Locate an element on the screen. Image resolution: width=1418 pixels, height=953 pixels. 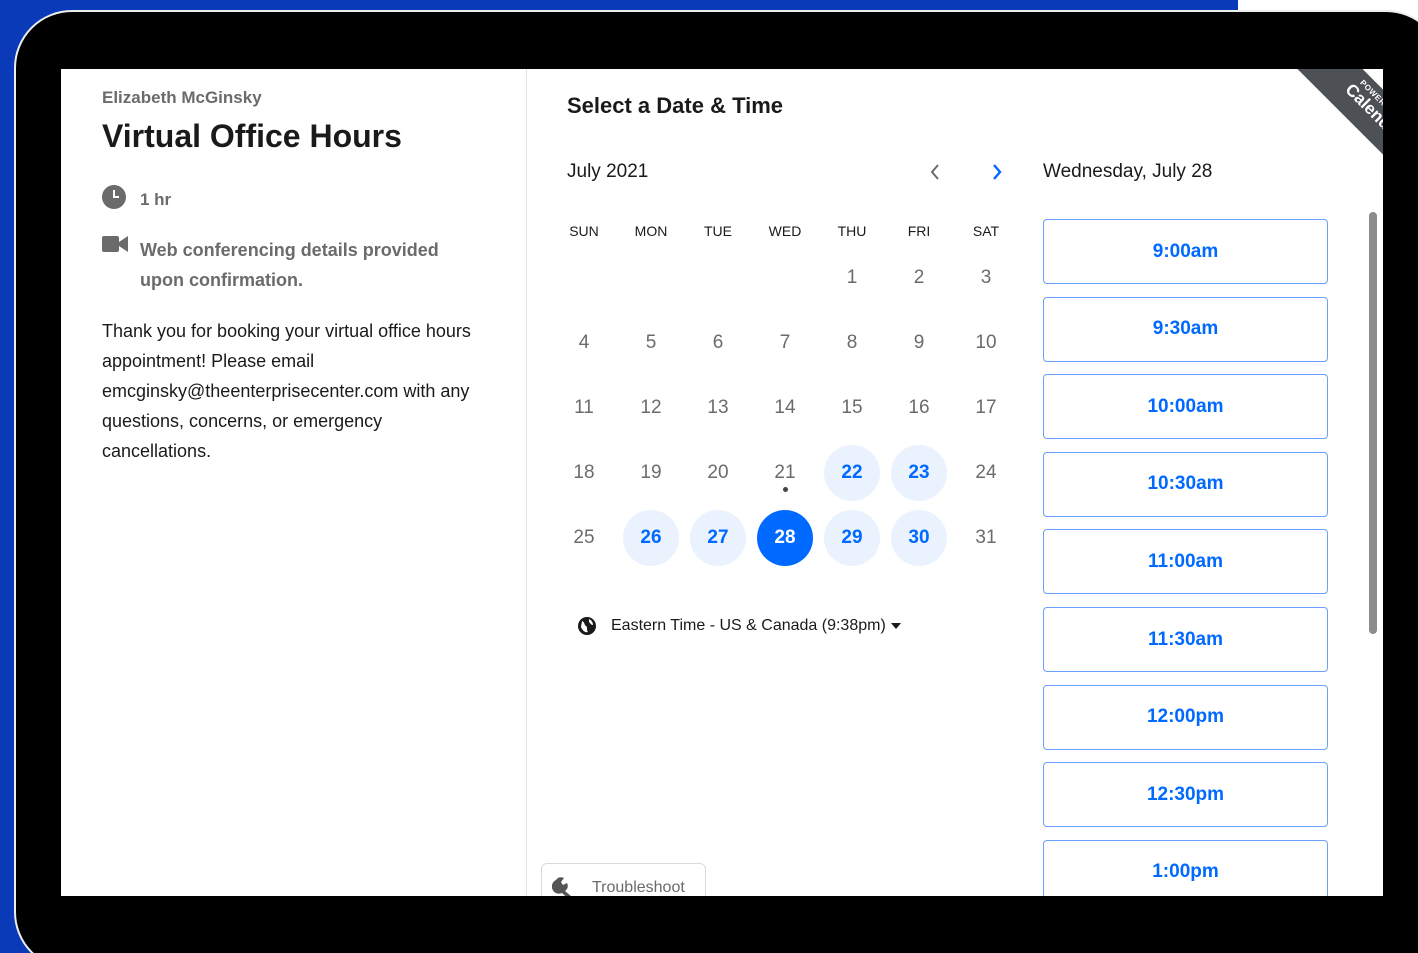
weekday-label: THU is located at coordinates (852, 231).